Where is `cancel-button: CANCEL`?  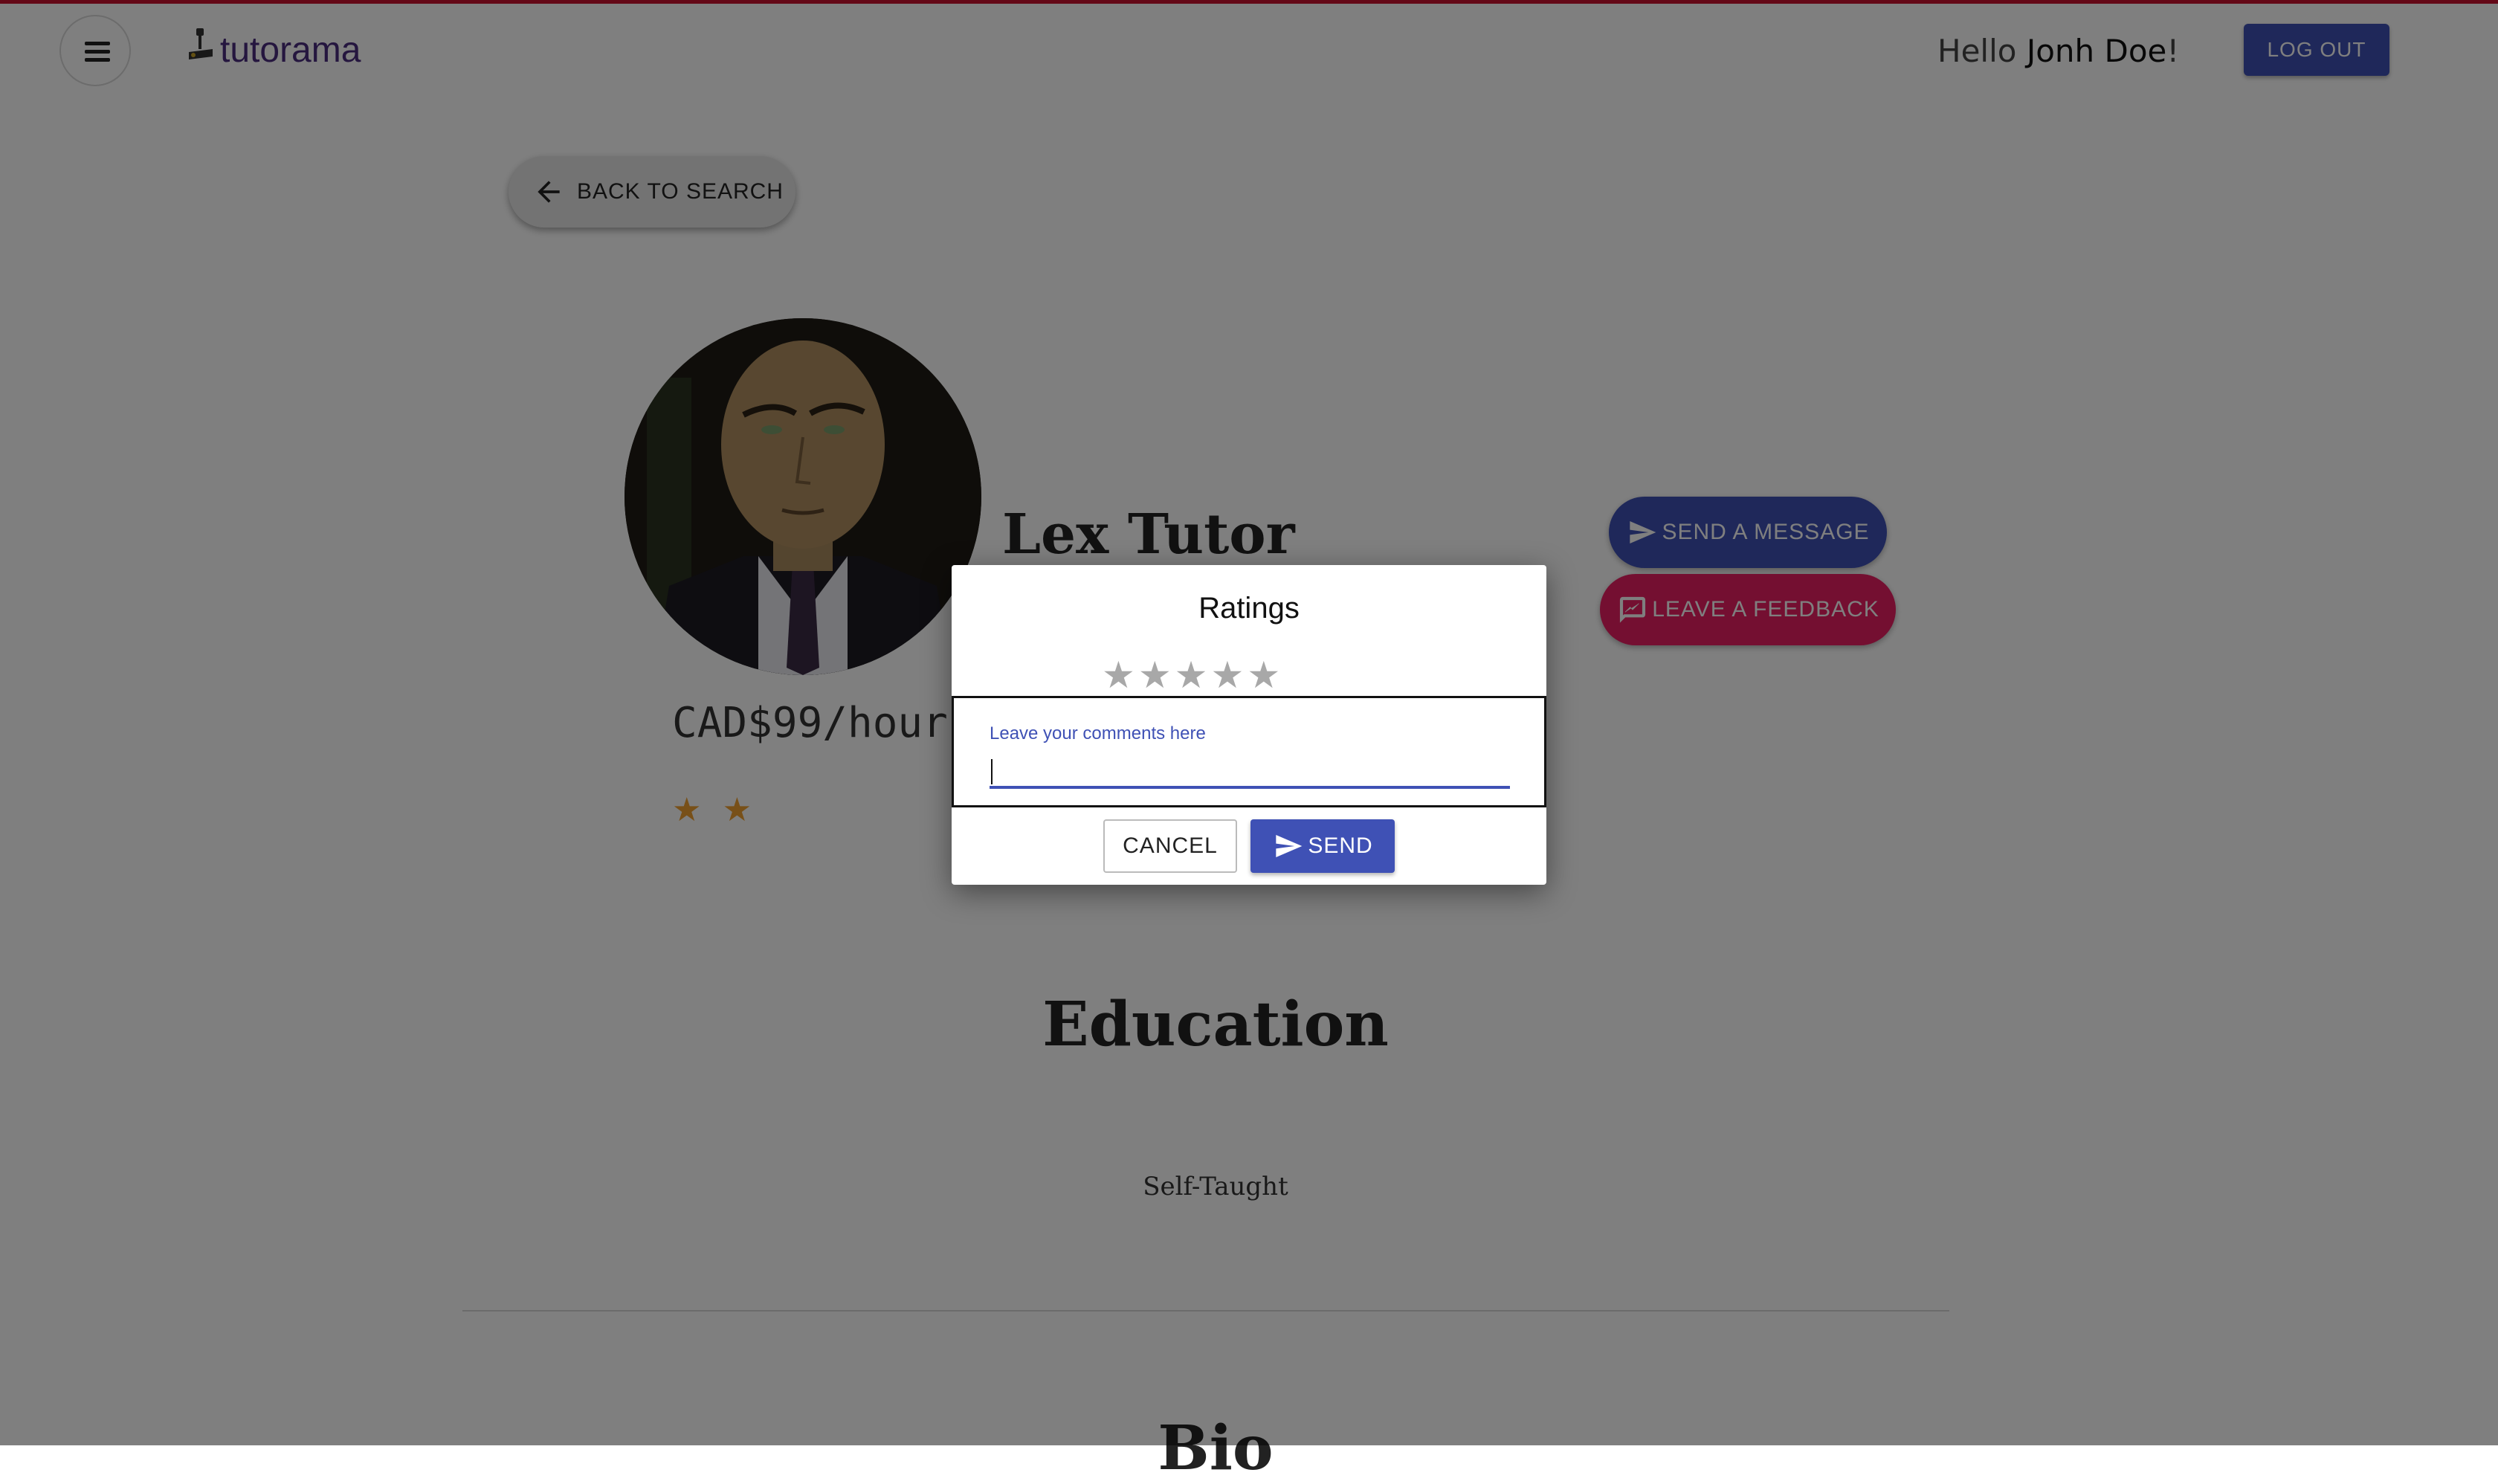 cancel-button: CANCEL is located at coordinates (1170, 846).